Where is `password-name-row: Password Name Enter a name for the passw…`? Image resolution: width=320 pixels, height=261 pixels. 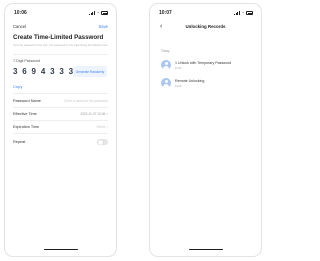 password-name-row: Password Name Enter a name for the passw… is located at coordinates (60, 104).